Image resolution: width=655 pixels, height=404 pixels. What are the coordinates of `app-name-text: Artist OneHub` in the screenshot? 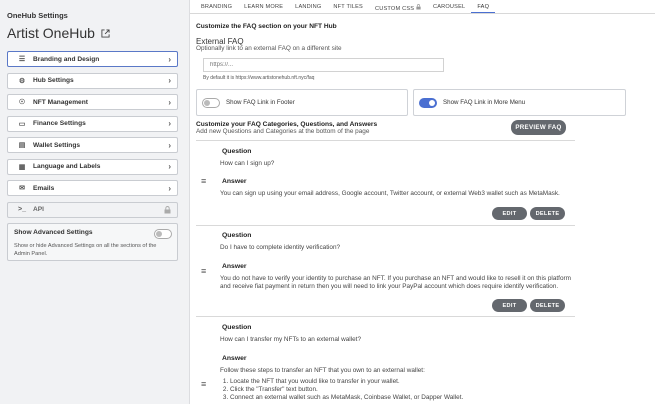 It's located at (51, 33).